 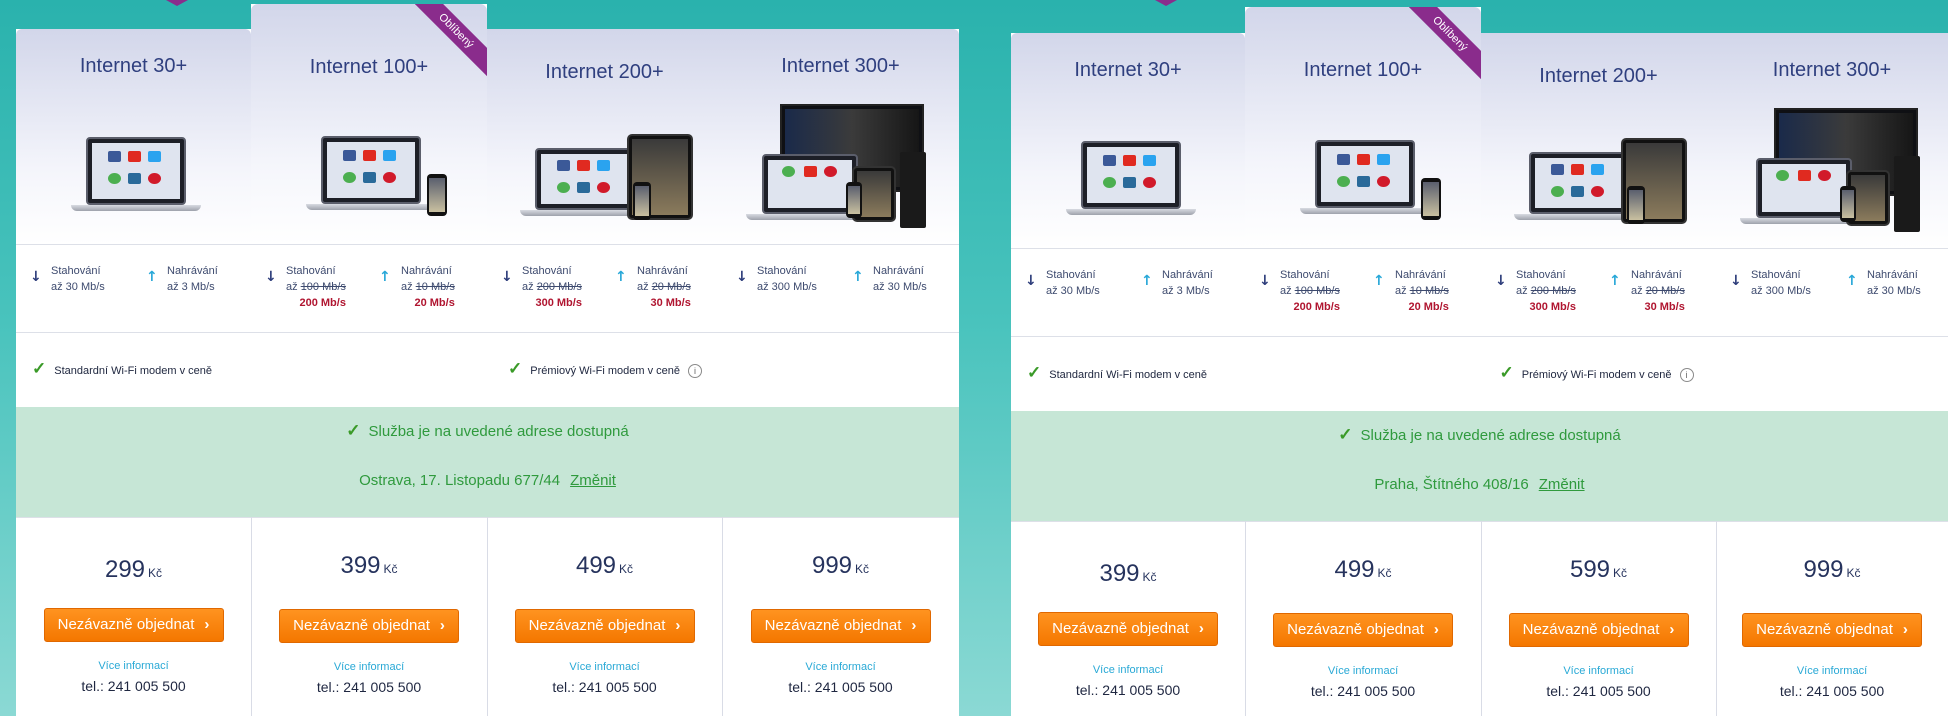 What do you see at coordinates (133, 569) in the screenshot?
I see `price: 299 Kč` at bounding box center [133, 569].